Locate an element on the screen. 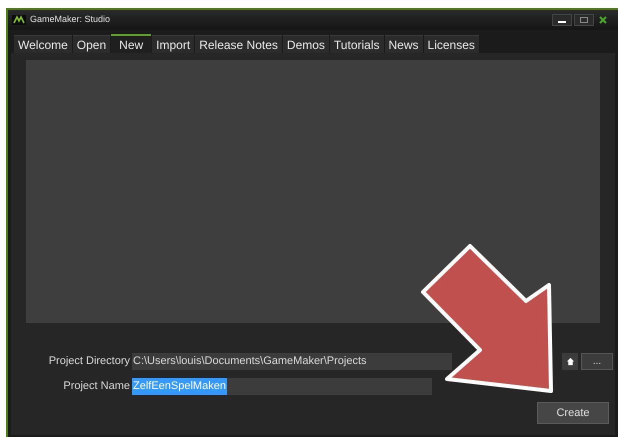 The width and height of the screenshot is (618, 437). tab: Tutorials is located at coordinates (357, 44).